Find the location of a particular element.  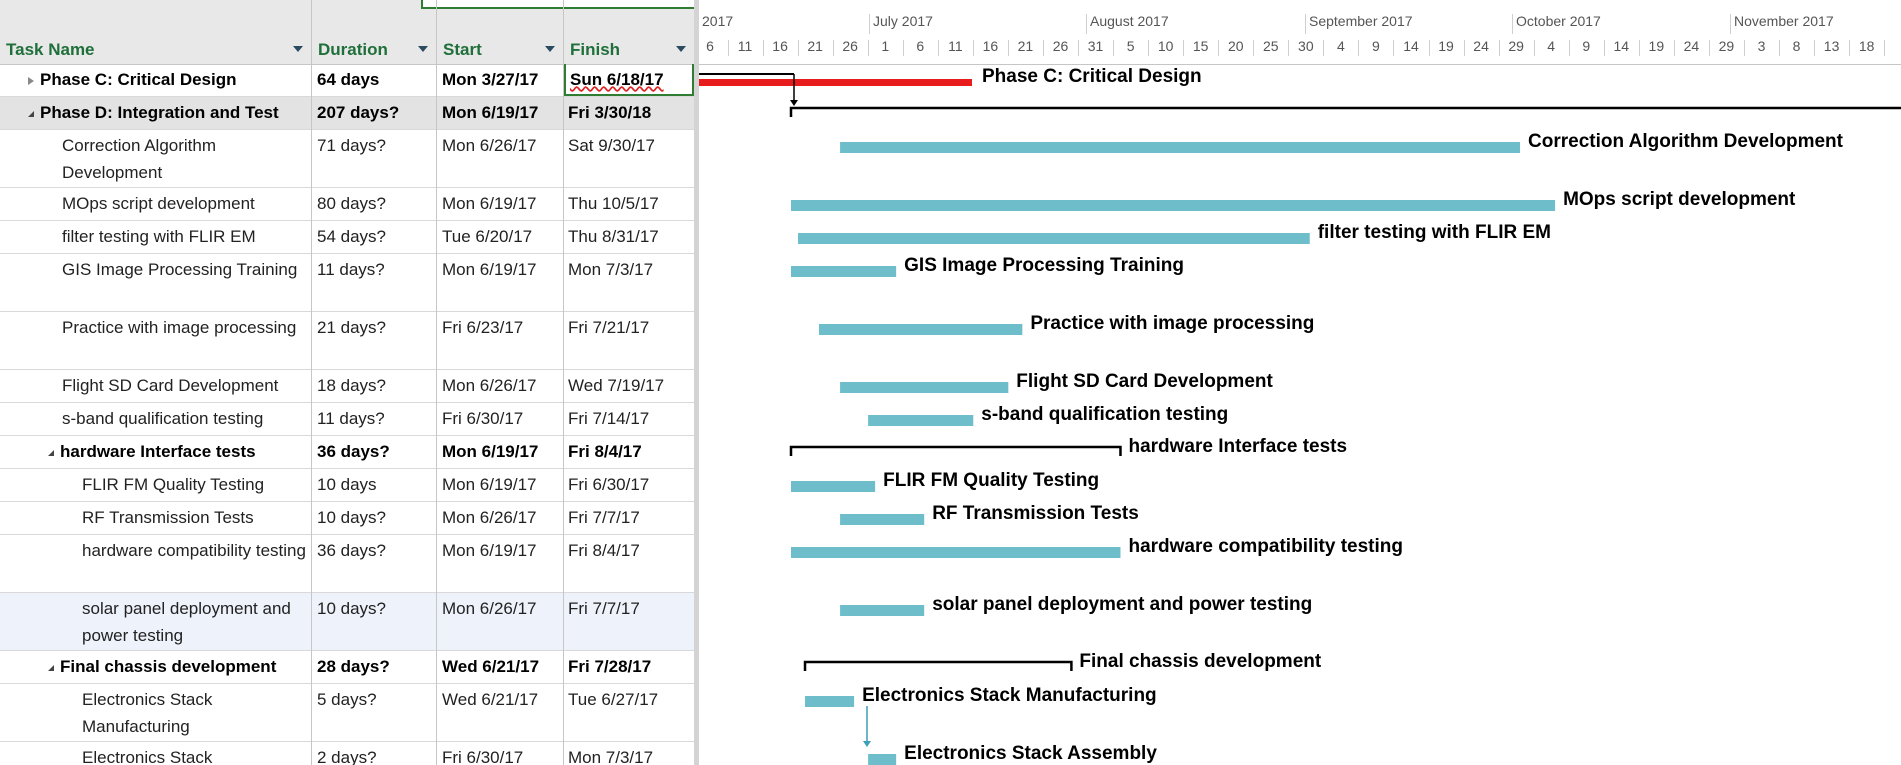

task-finish-cell: Thu 10/5/17 is located at coordinates (629, 204).